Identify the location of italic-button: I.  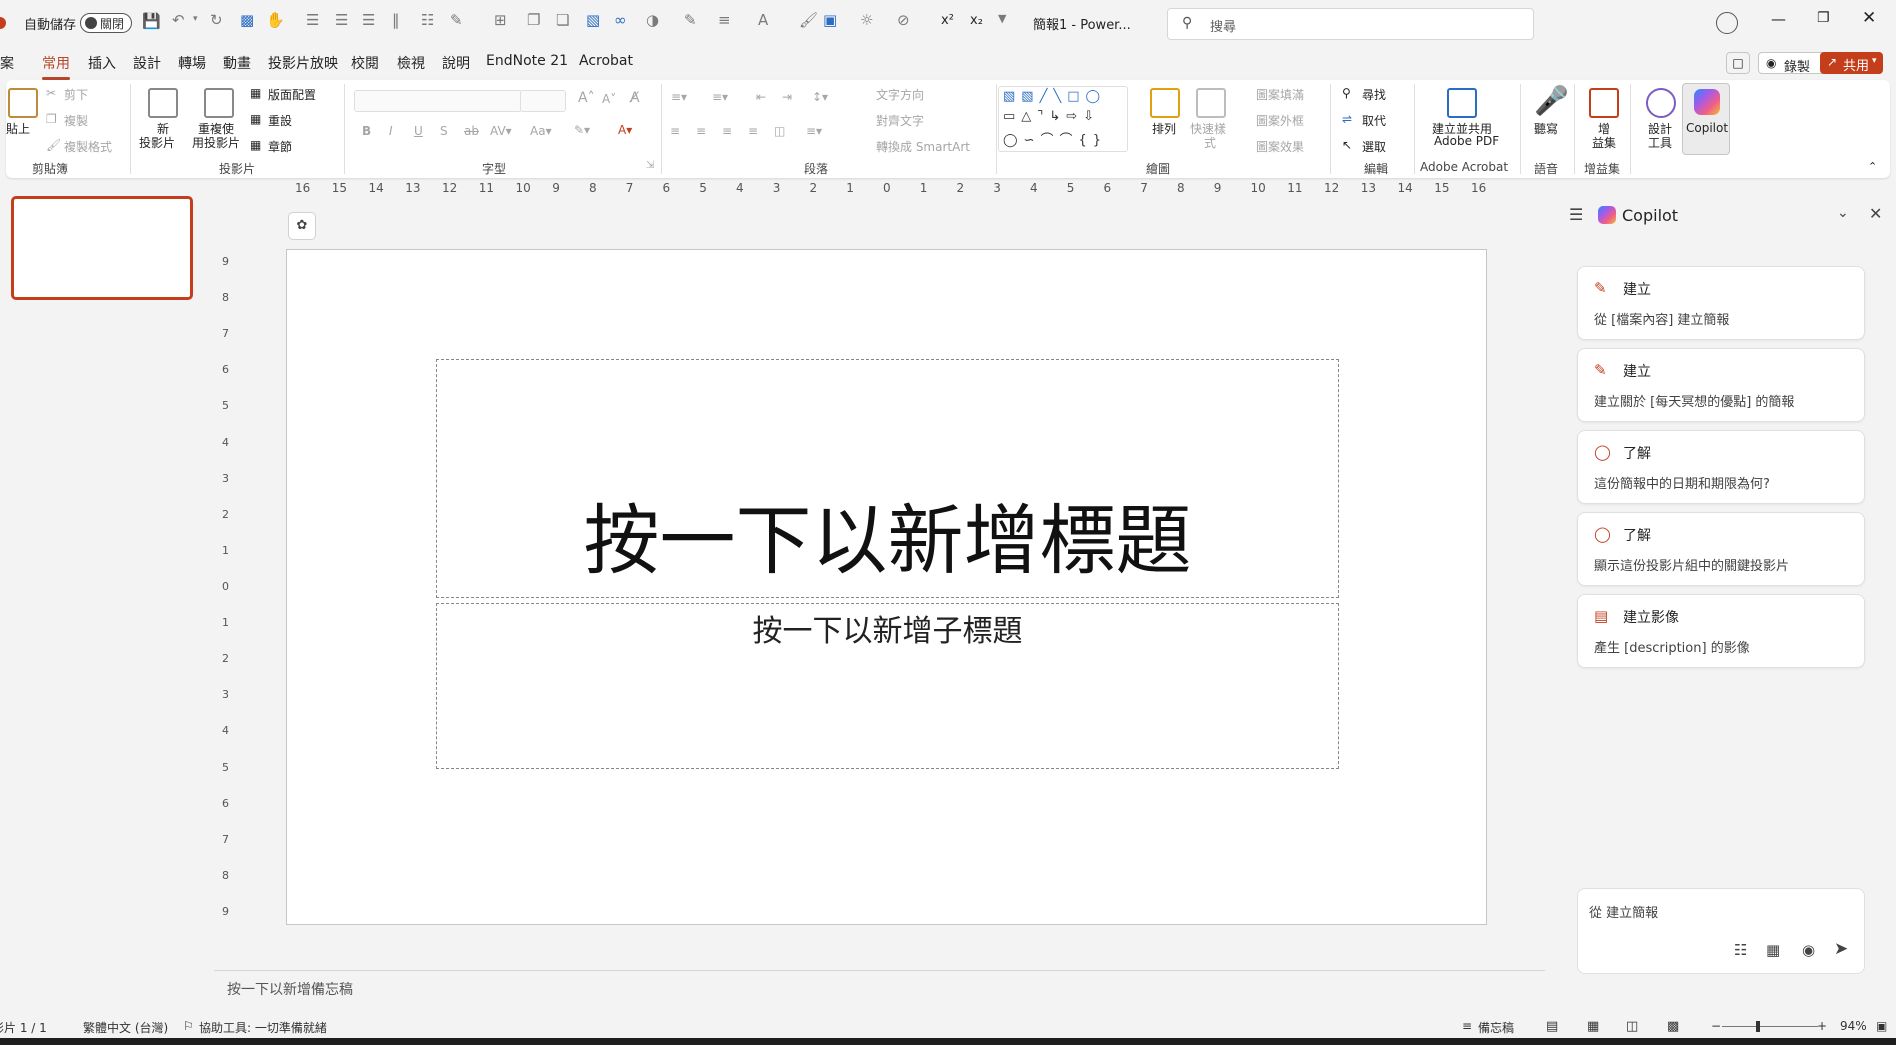
(391, 131).